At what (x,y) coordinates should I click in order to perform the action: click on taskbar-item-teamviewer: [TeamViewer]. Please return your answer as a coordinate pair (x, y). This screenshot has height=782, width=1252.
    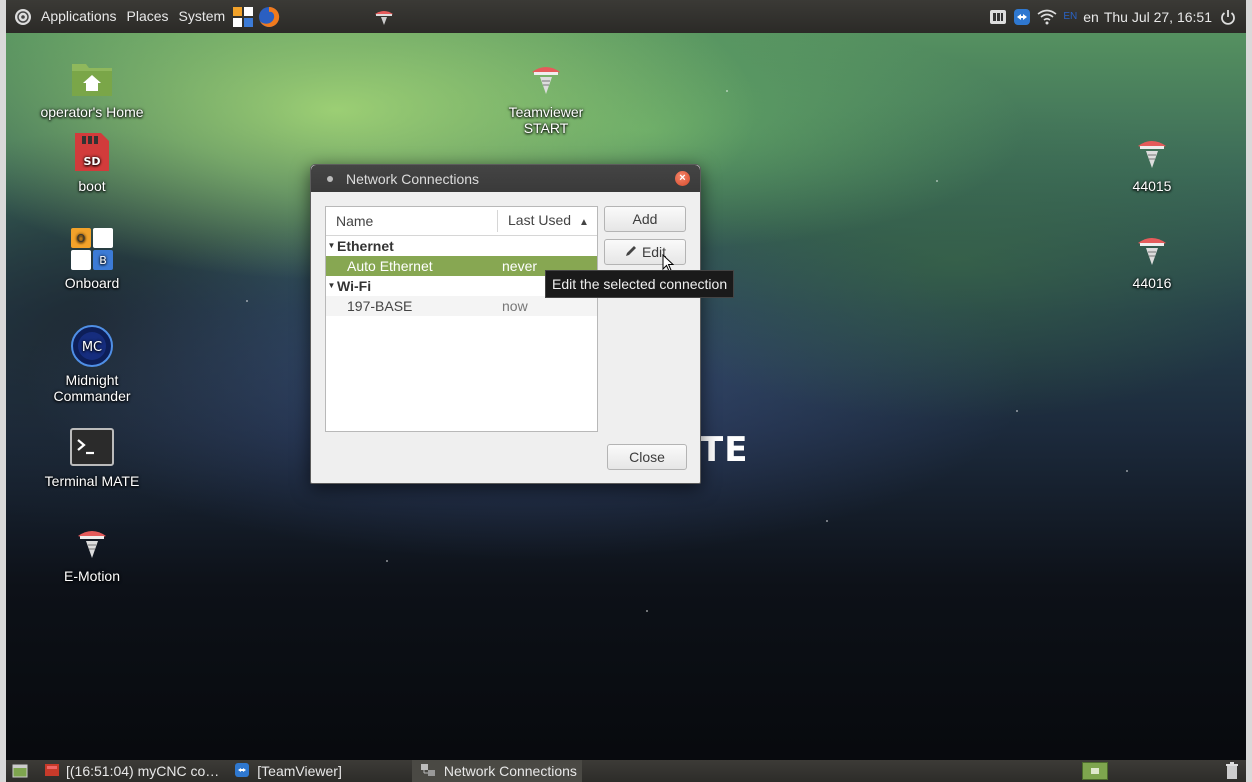
    Looking at the image, I should click on (288, 771).